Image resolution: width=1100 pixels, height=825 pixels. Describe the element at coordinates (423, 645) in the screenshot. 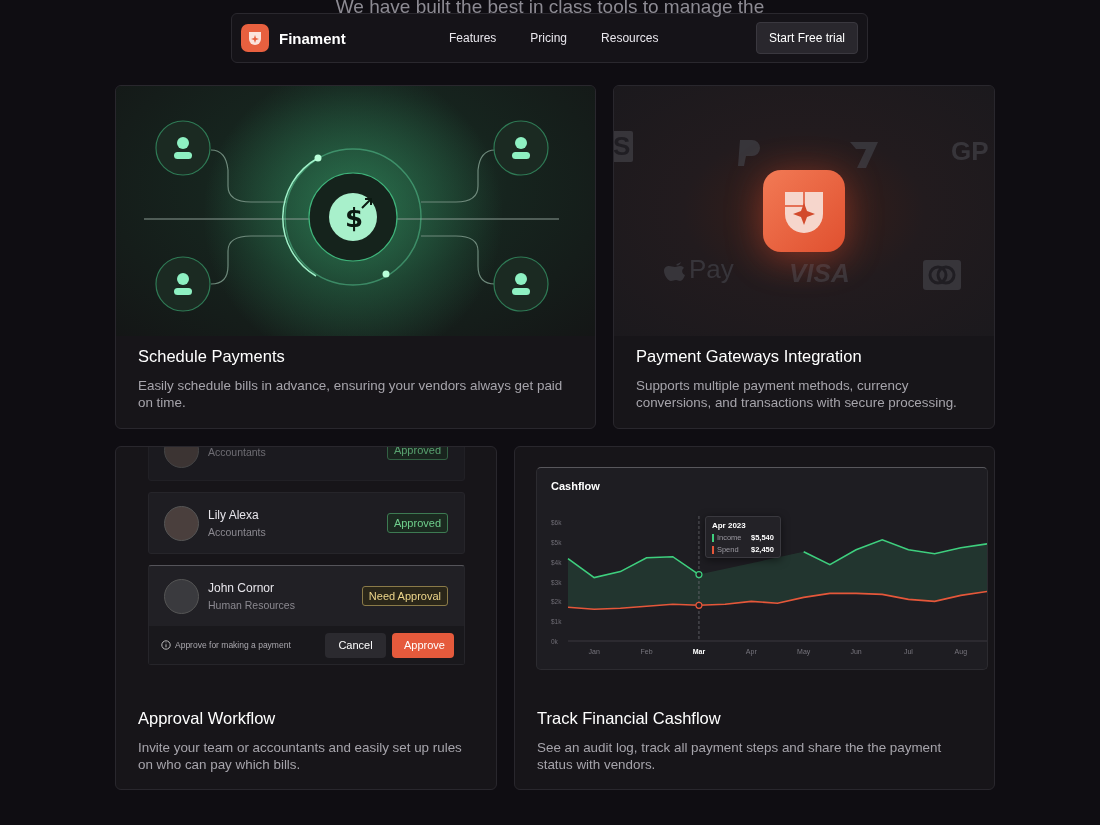

I see `approve-button: Approve` at that location.